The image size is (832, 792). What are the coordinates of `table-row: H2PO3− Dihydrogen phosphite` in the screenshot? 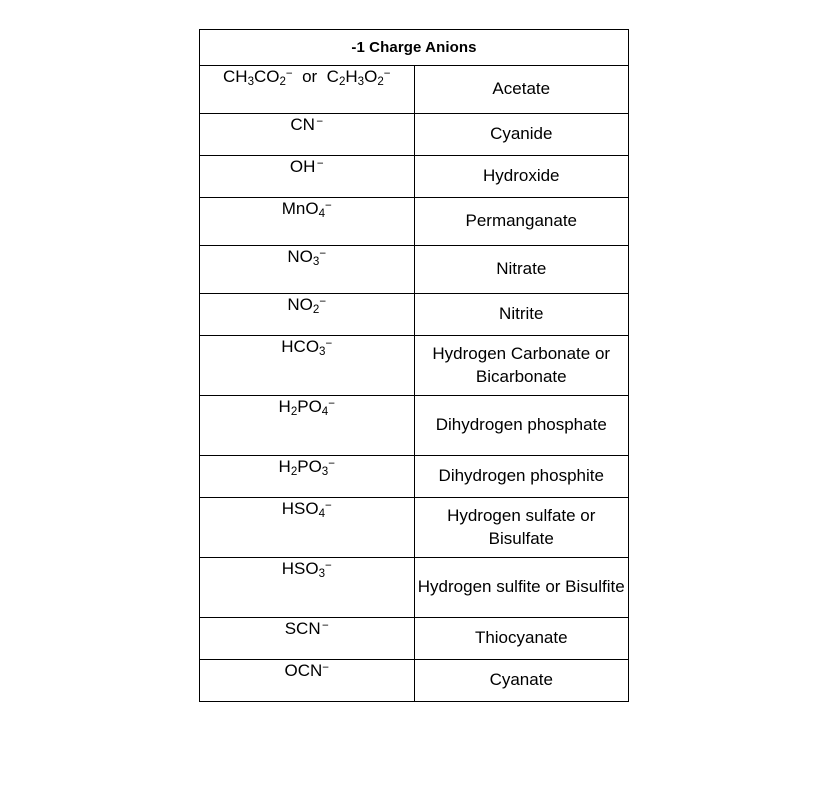 It's located at (414, 476).